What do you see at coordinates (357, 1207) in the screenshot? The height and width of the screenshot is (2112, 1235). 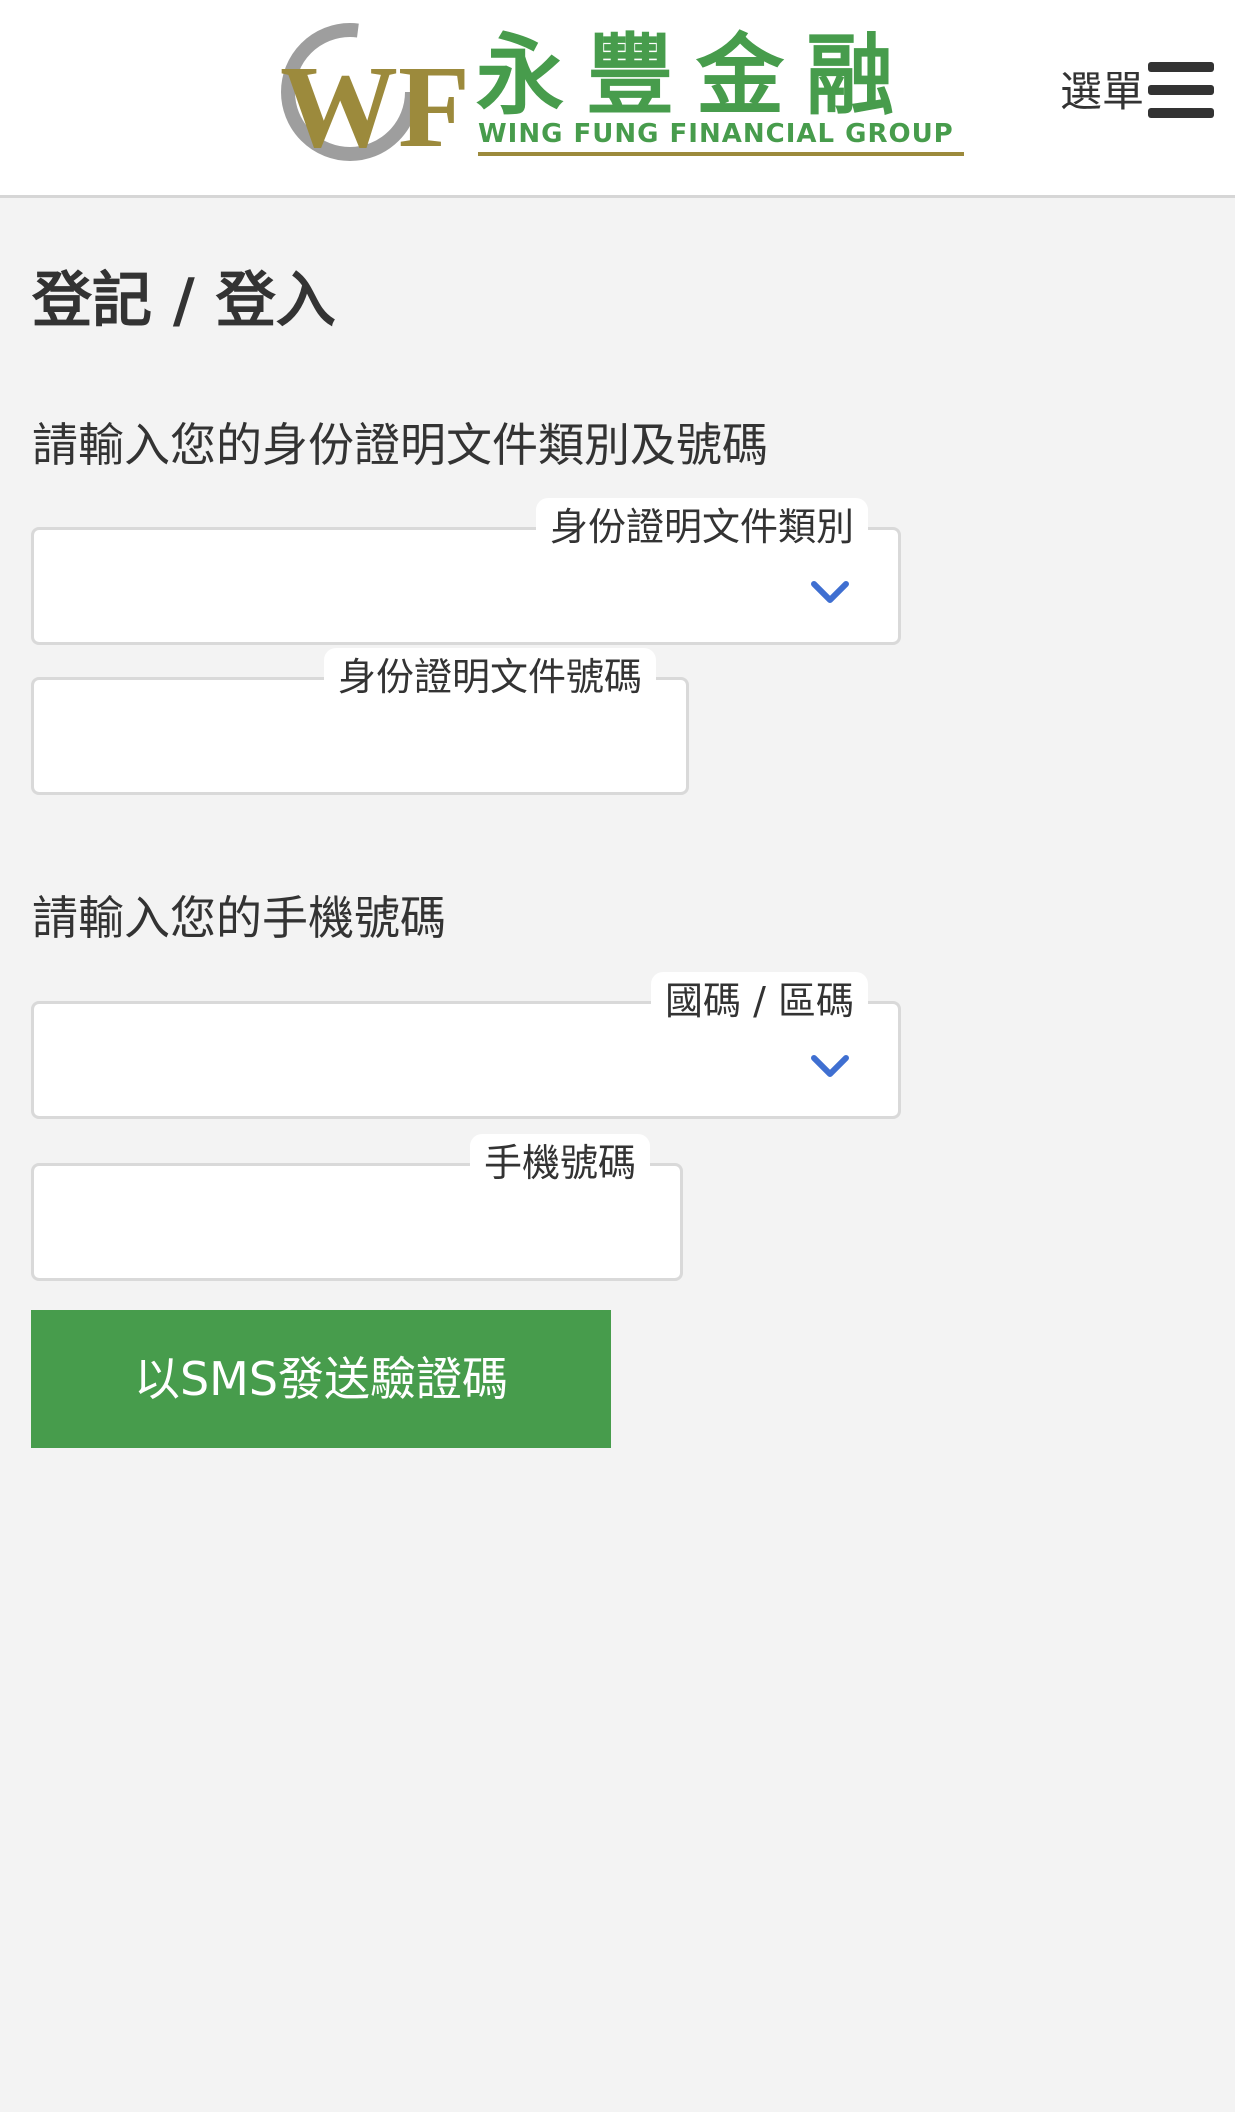 I see `phone-number-input: 手機號碼` at bounding box center [357, 1207].